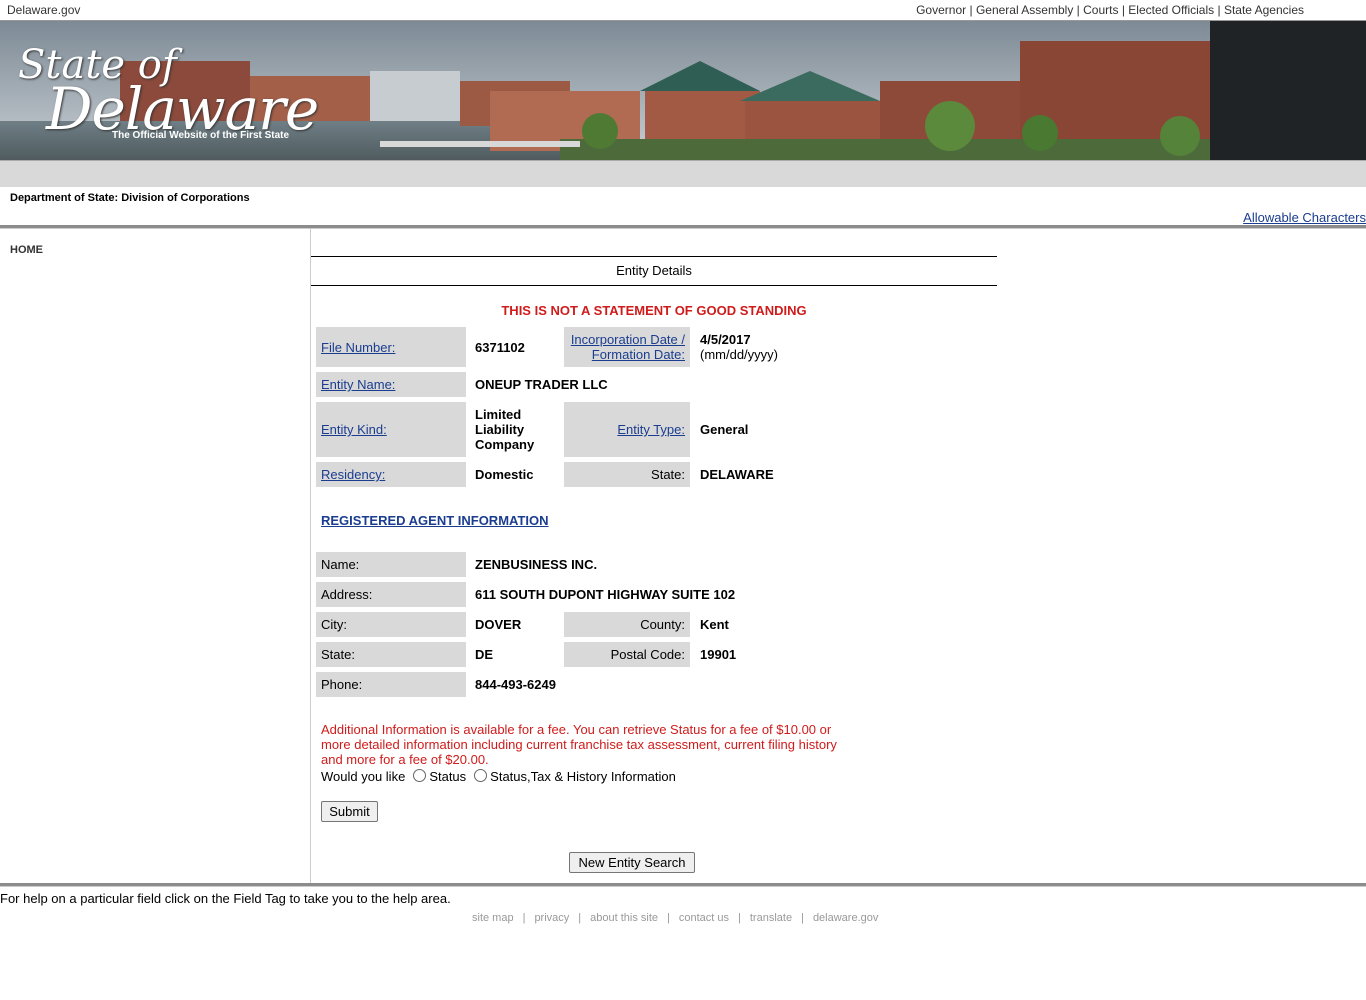 This screenshot has height=1000, width=1366. What do you see at coordinates (493, 918) in the screenshot?
I see `footer-site-map: site map` at bounding box center [493, 918].